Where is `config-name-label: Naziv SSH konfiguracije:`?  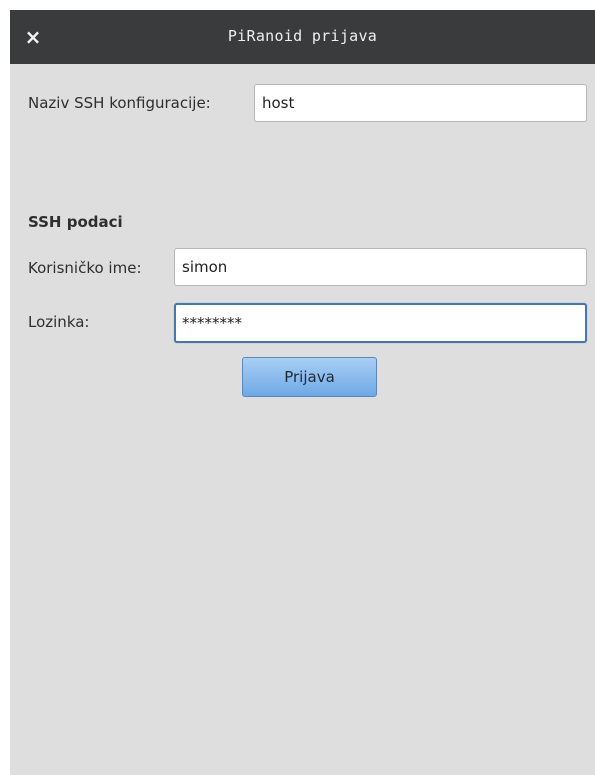
config-name-label: Naziv SSH konfiguracije: is located at coordinates (119, 103).